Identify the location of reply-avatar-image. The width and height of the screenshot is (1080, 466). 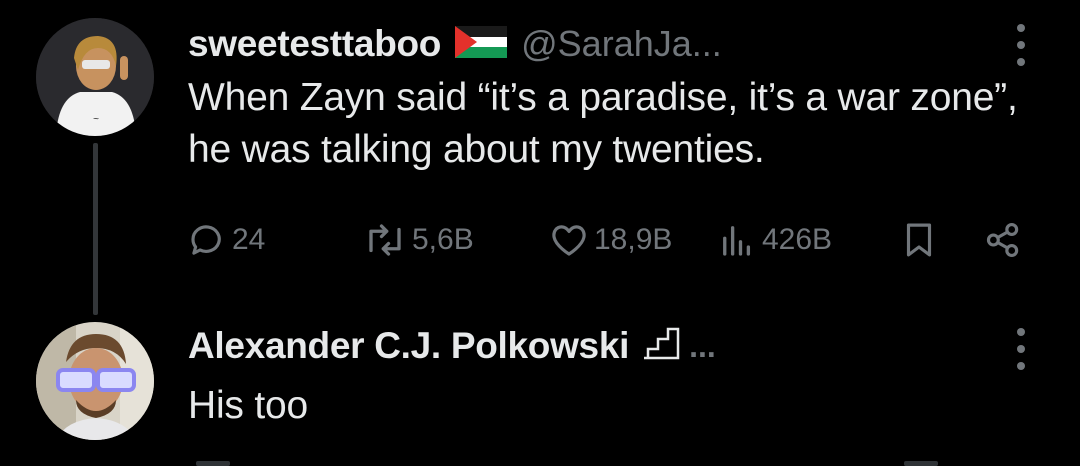
(95, 381).